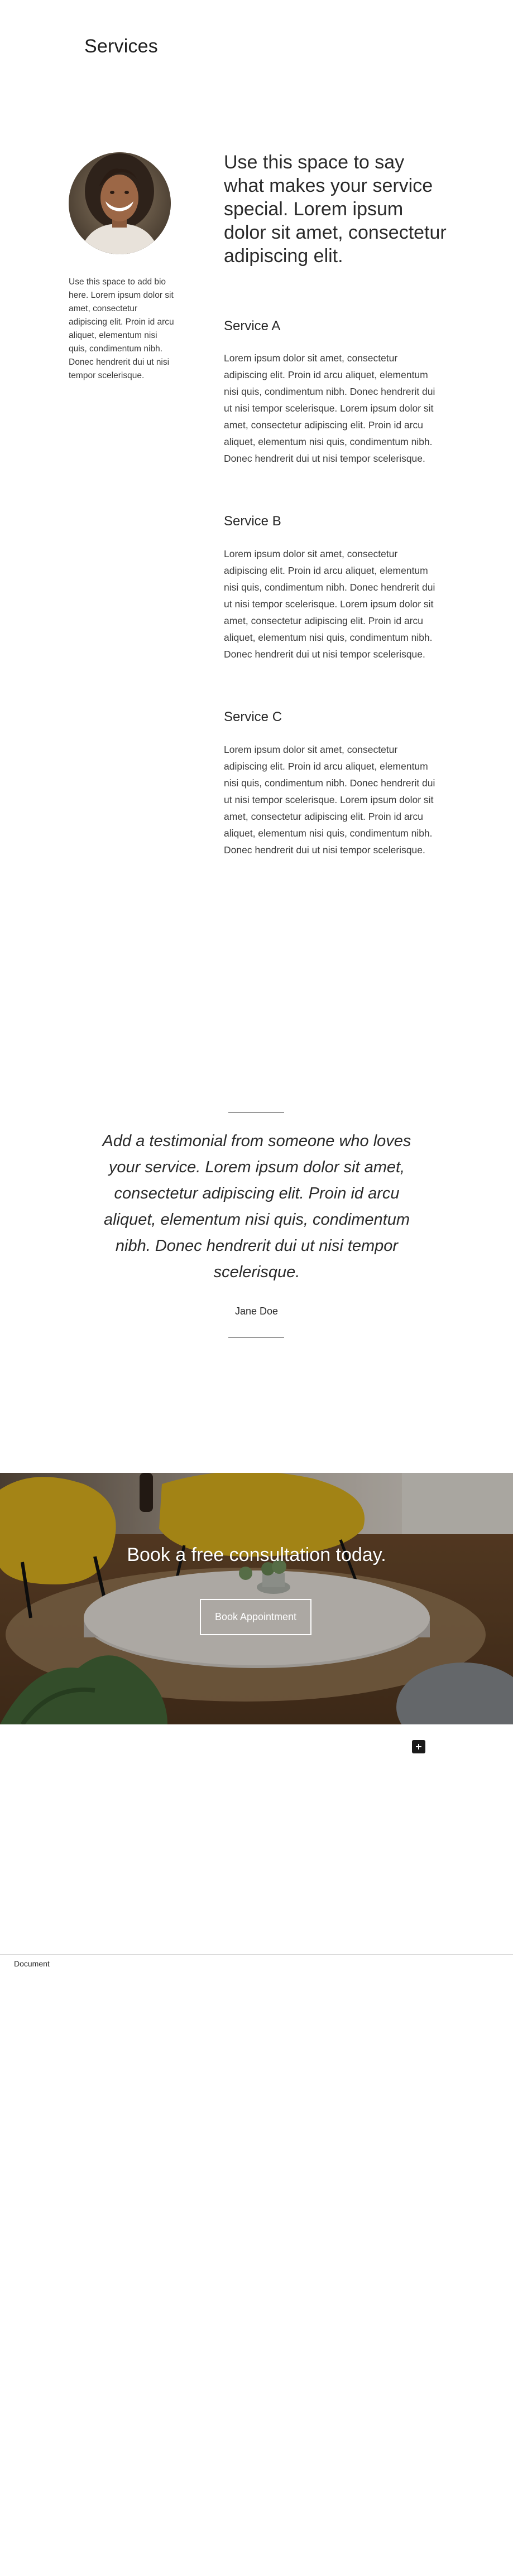  I want to click on service-b-title: Service B, so click(252, 521).